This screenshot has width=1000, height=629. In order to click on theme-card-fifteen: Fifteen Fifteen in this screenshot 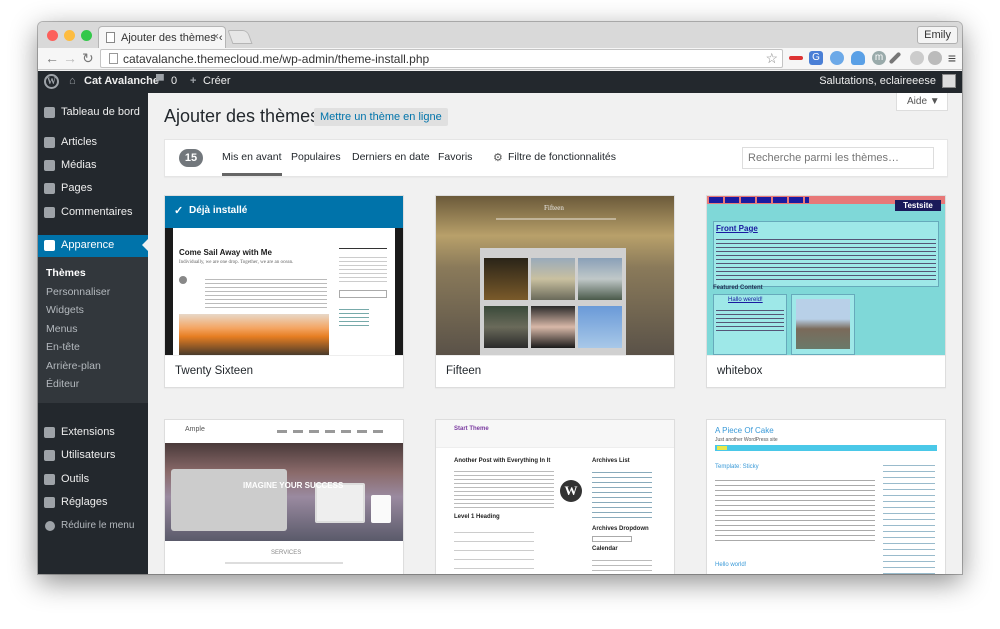, I will do `click(555, 291)`.